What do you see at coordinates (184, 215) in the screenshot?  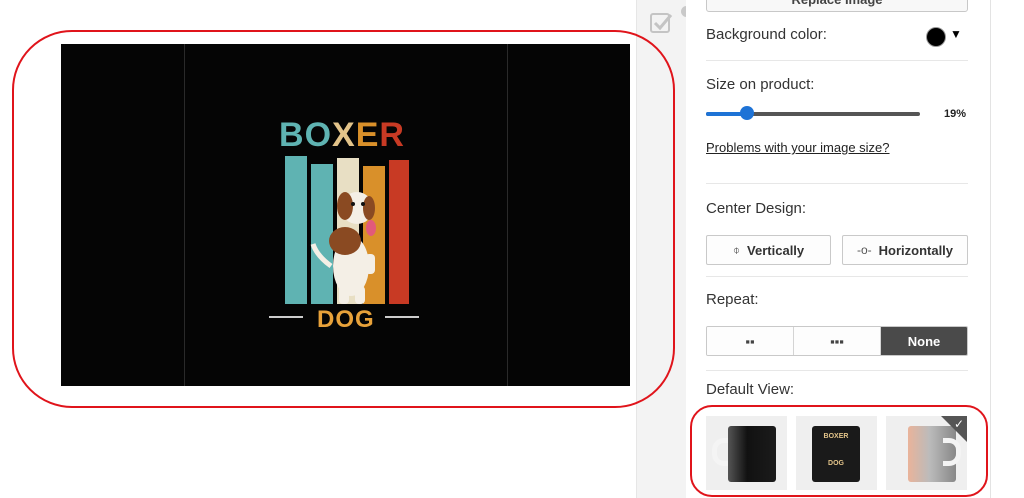 I see `print-guide-left` at bounding box center [184, 215].